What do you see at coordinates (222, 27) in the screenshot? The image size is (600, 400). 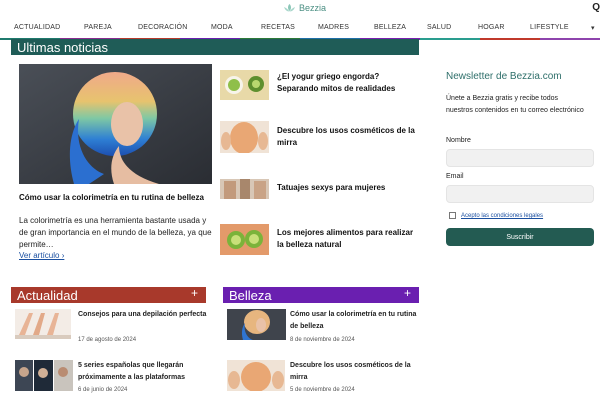 I see `nav-item-moda: MODA` at bounding box center [222, 27].